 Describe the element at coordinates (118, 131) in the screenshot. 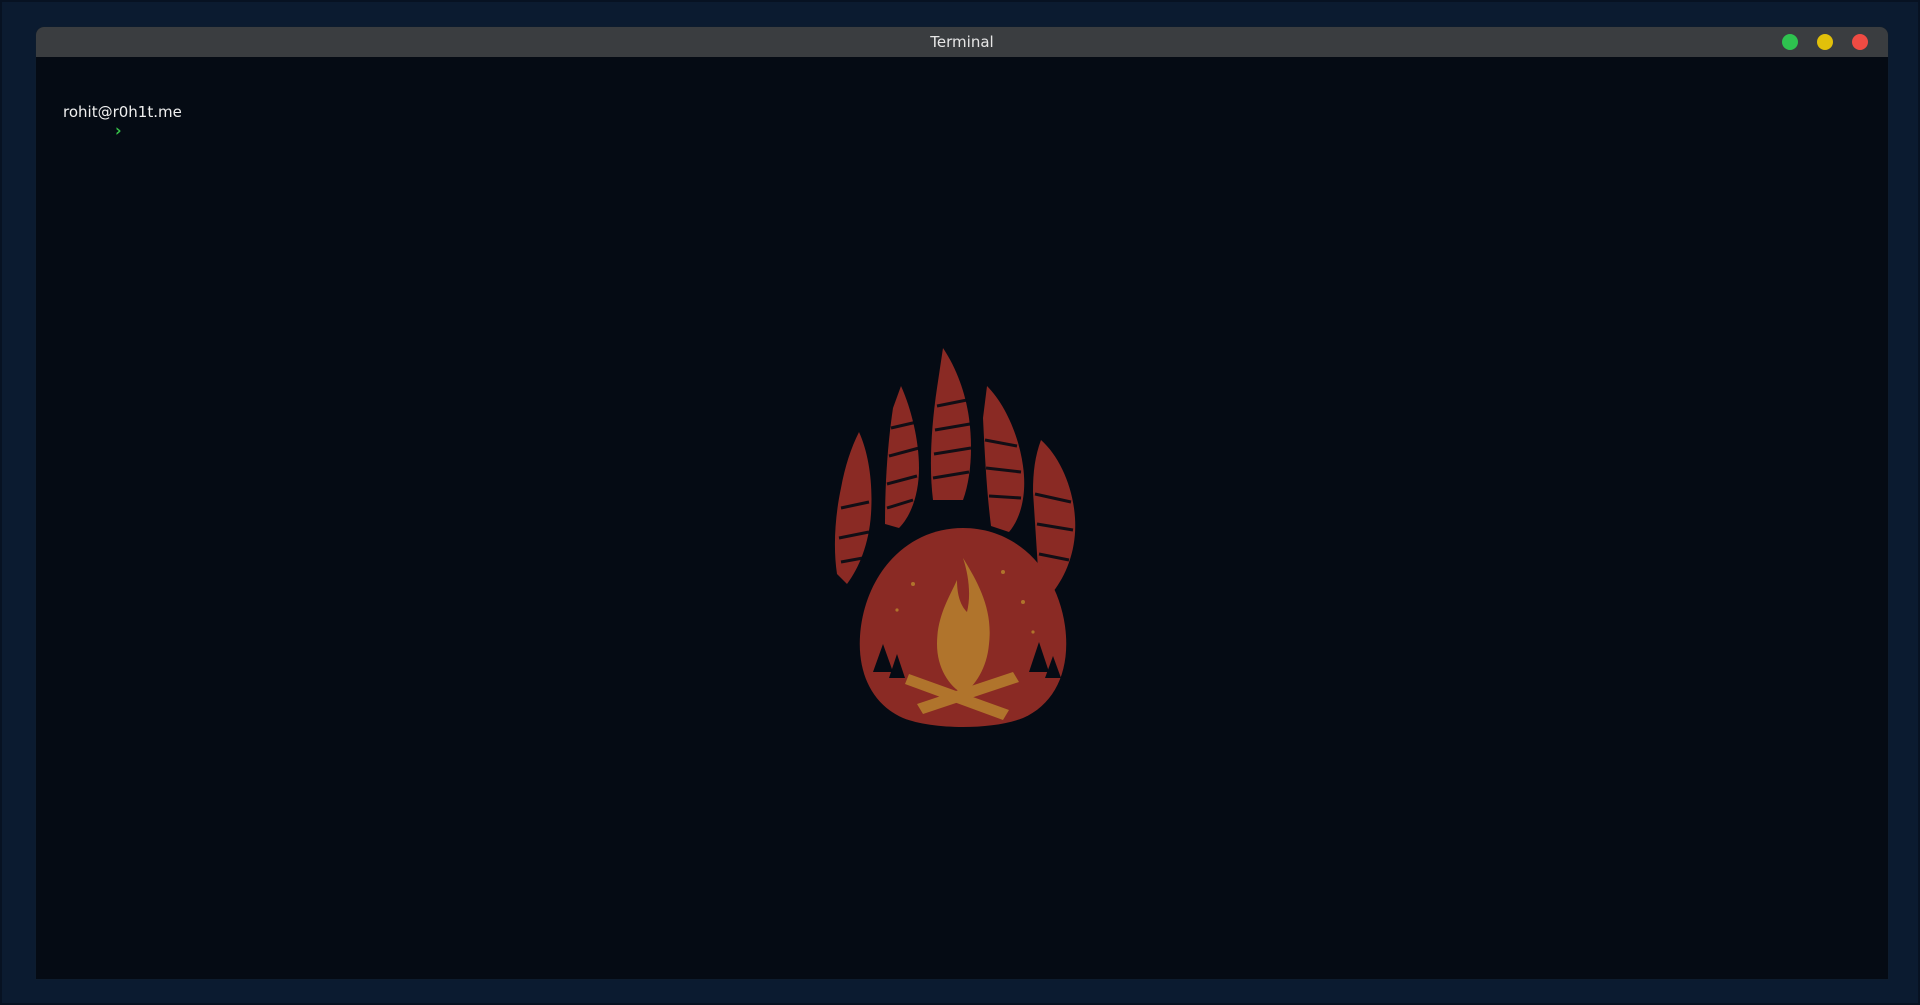

I see `prompt-chevron-icon: ›` at that location.